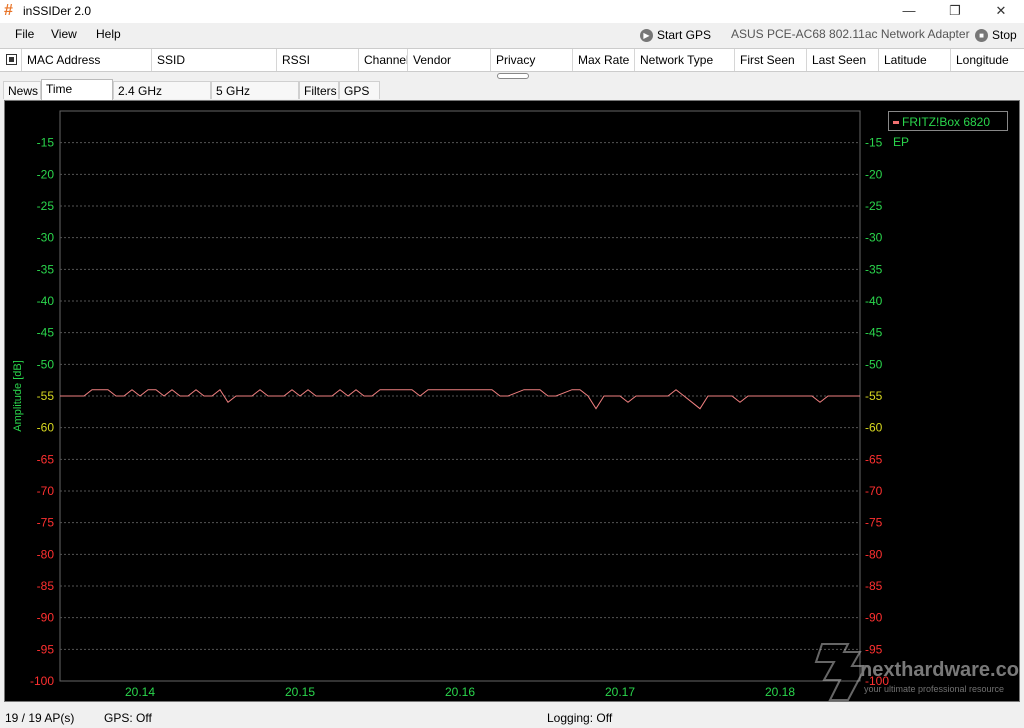 Image resolution: width=1024 pixels, height=728 pixels. I want to click on chart-legend: FRITZ!Box 6820 EP, so click(948, 130).